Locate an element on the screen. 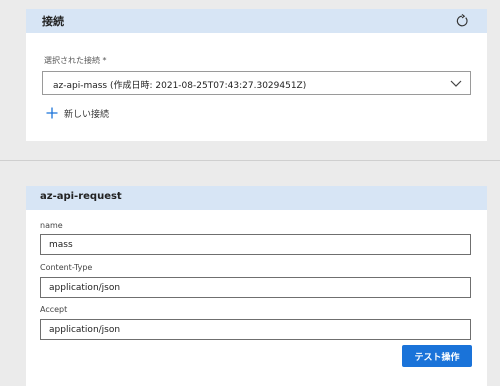  new-connection-label: 新しい接続 is located at coordinates (87, 114).